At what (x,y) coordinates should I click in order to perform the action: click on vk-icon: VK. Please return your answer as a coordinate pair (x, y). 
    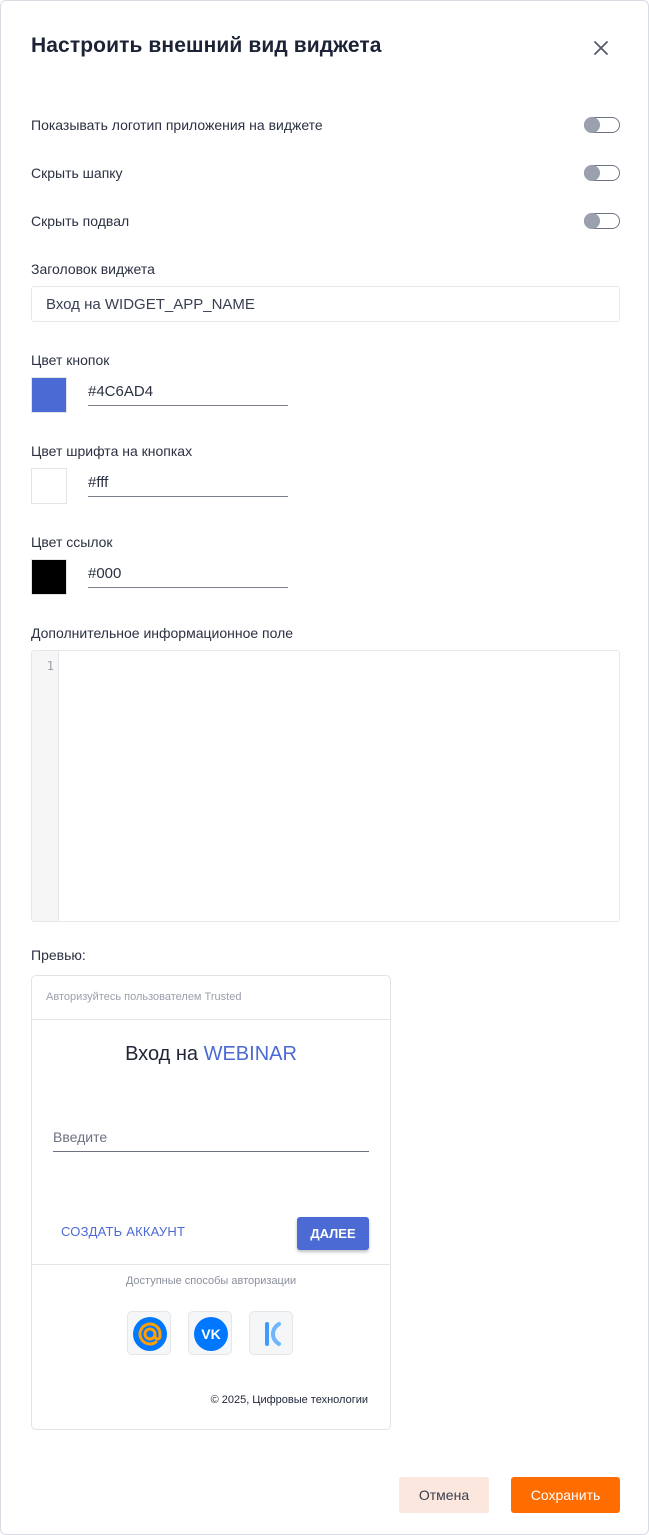
    Looking at the image, I should click on (211, 1334).